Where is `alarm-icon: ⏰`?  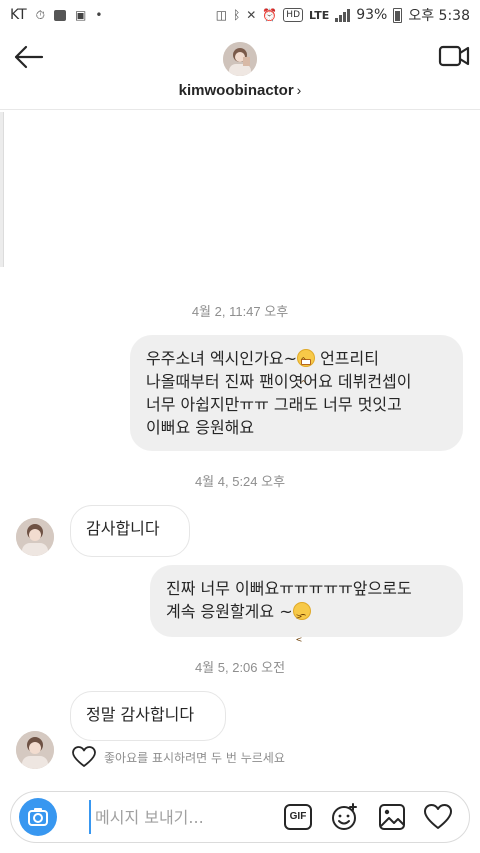 alarm-icon: ⏰ is located at coordinates (270, 15).